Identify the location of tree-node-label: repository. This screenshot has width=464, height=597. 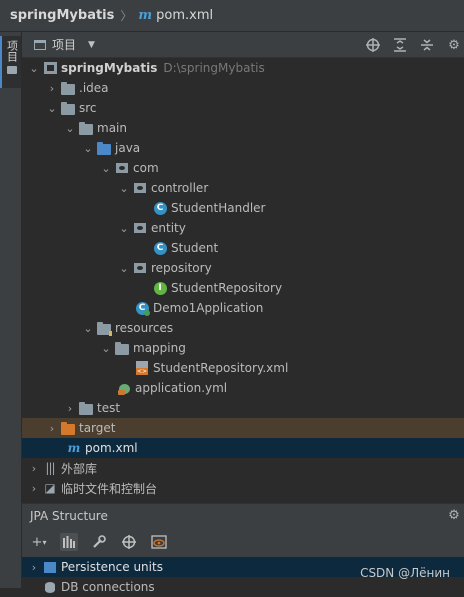
(181, 268).